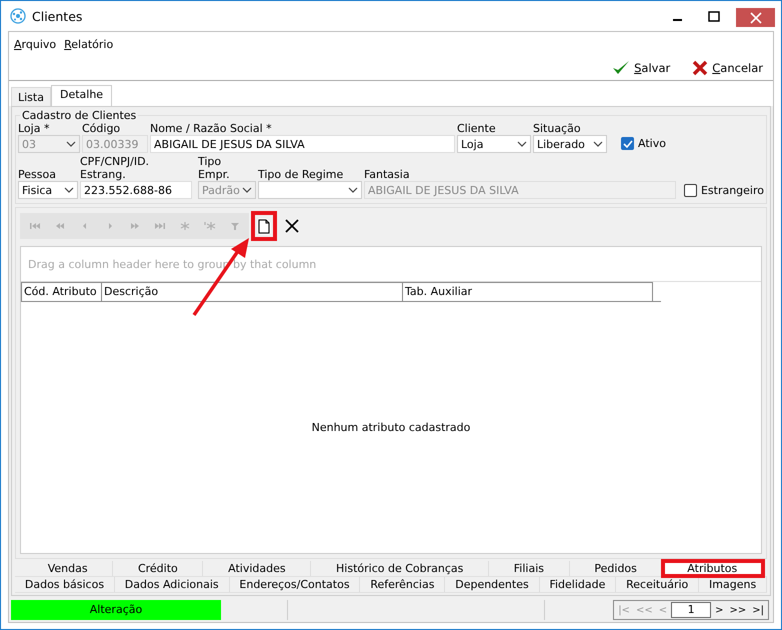 This screenshot has width=782, height=630. I want to click on field-label: Código, so click(102, 128).